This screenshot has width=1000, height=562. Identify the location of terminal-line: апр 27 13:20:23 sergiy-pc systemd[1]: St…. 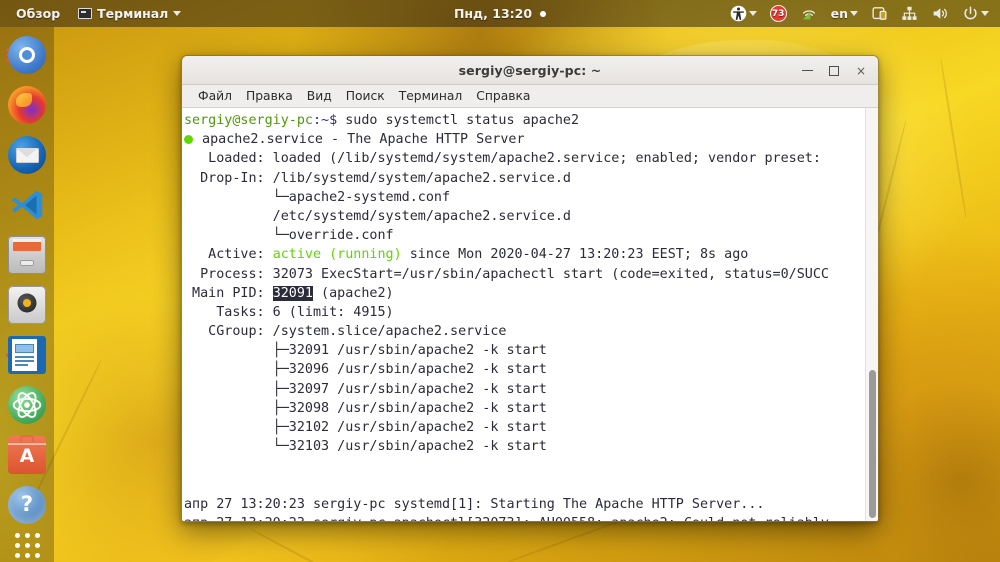
(524, 504).